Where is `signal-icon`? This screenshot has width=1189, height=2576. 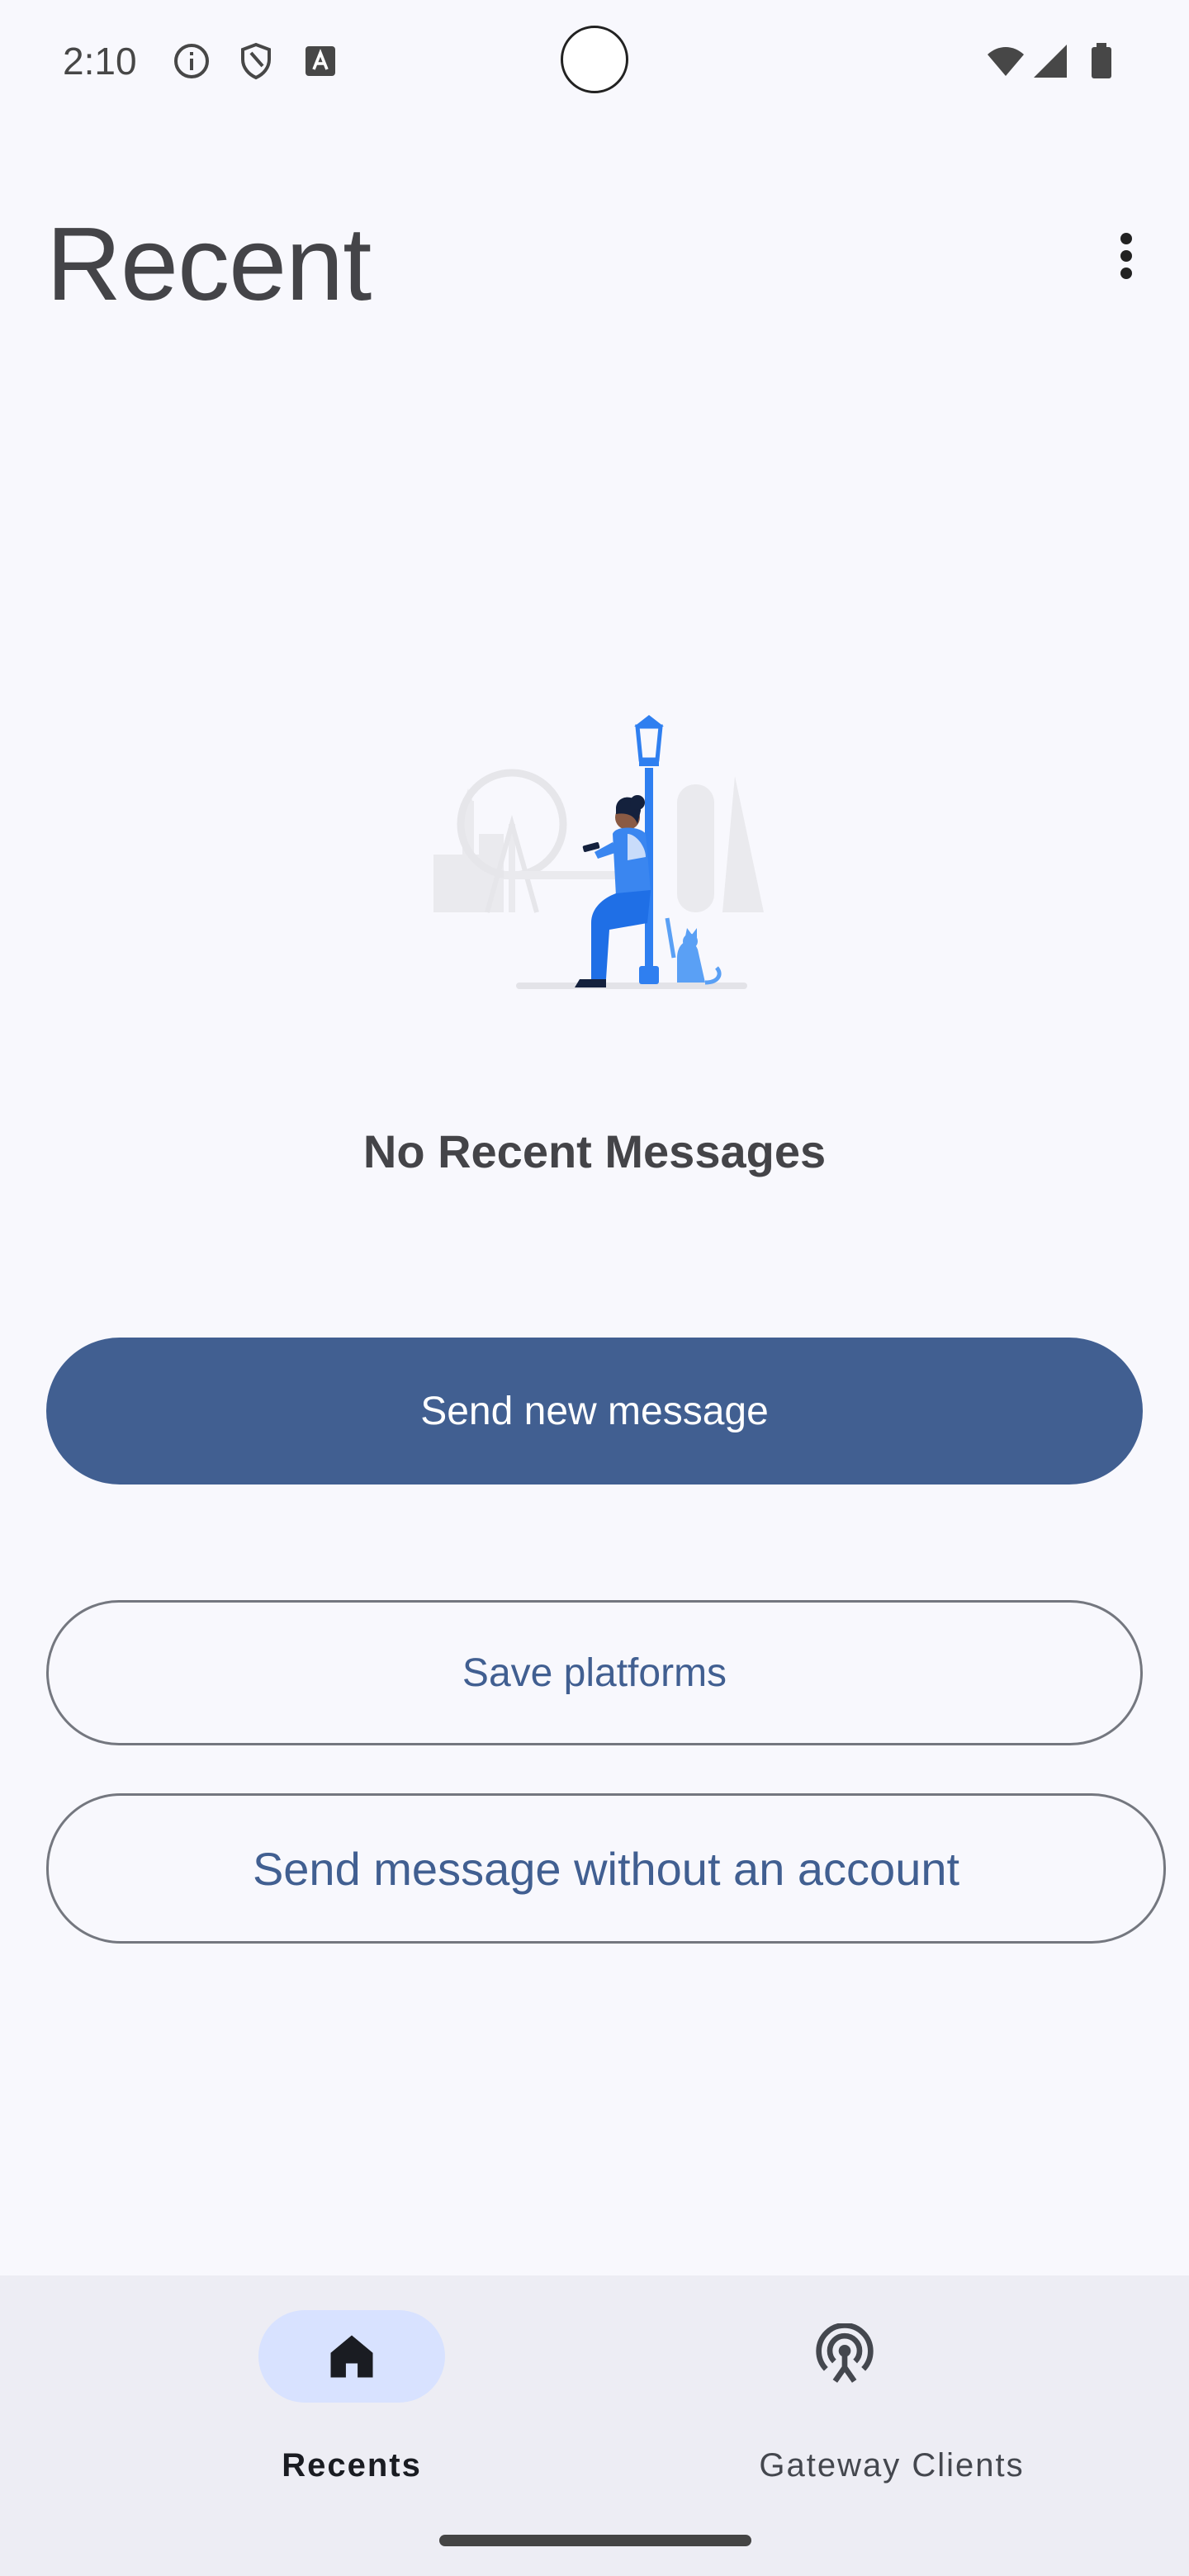 signal-icon is located at coordinates (1050, 61).